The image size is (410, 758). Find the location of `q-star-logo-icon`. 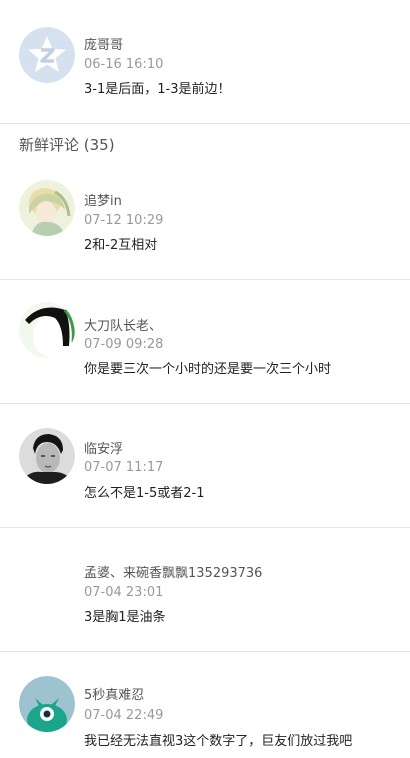

q-star-logo-icon is located at coordinates (47, 55).